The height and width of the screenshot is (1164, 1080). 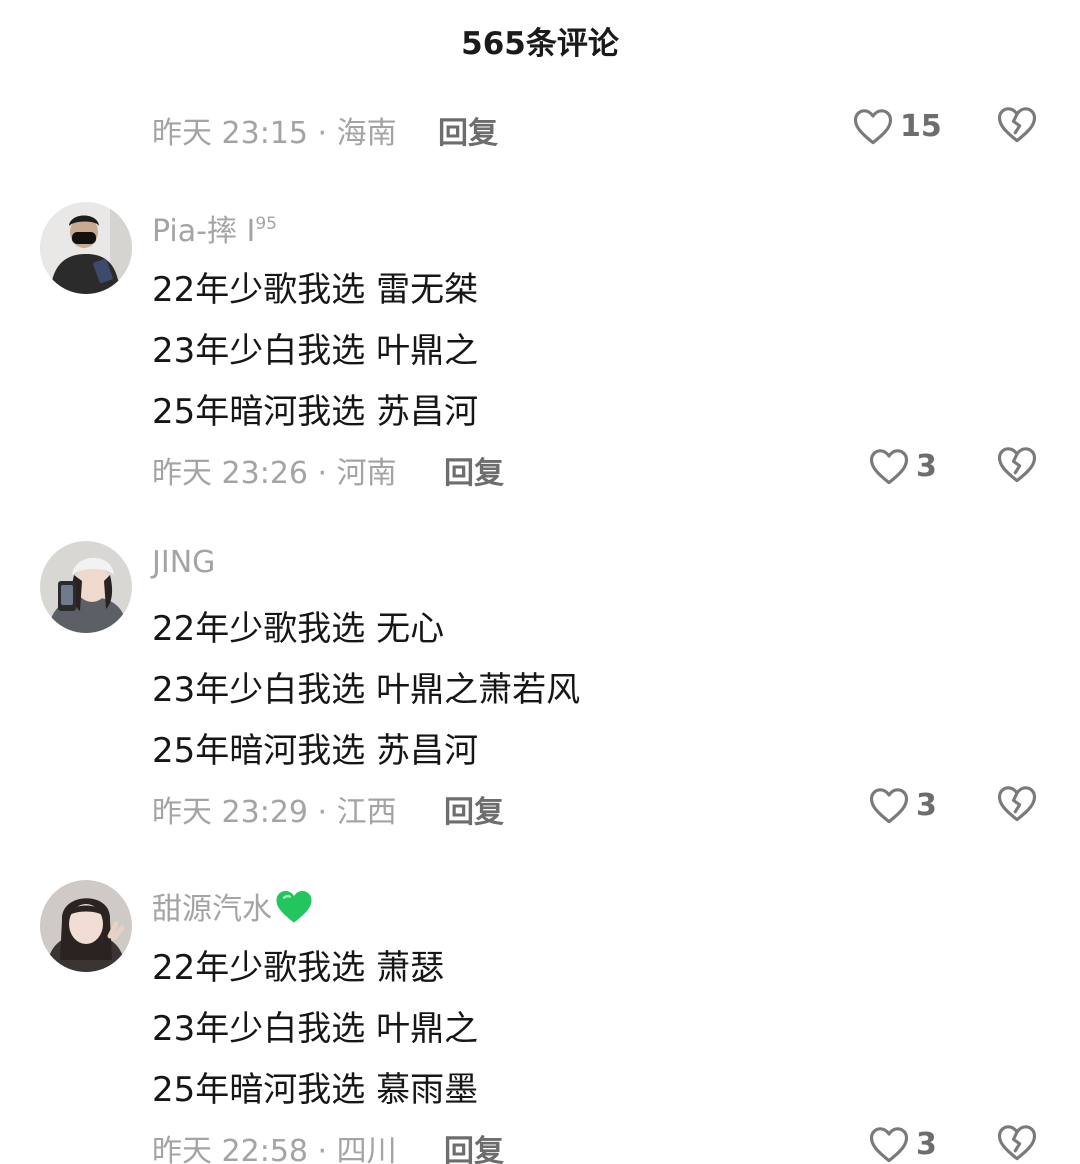 What do you see at coordinates (366, 690) in the screenshot?
I see `comment-line: 23年少白我选 叶鼎之萧若风` at bounding box center [366, 690].